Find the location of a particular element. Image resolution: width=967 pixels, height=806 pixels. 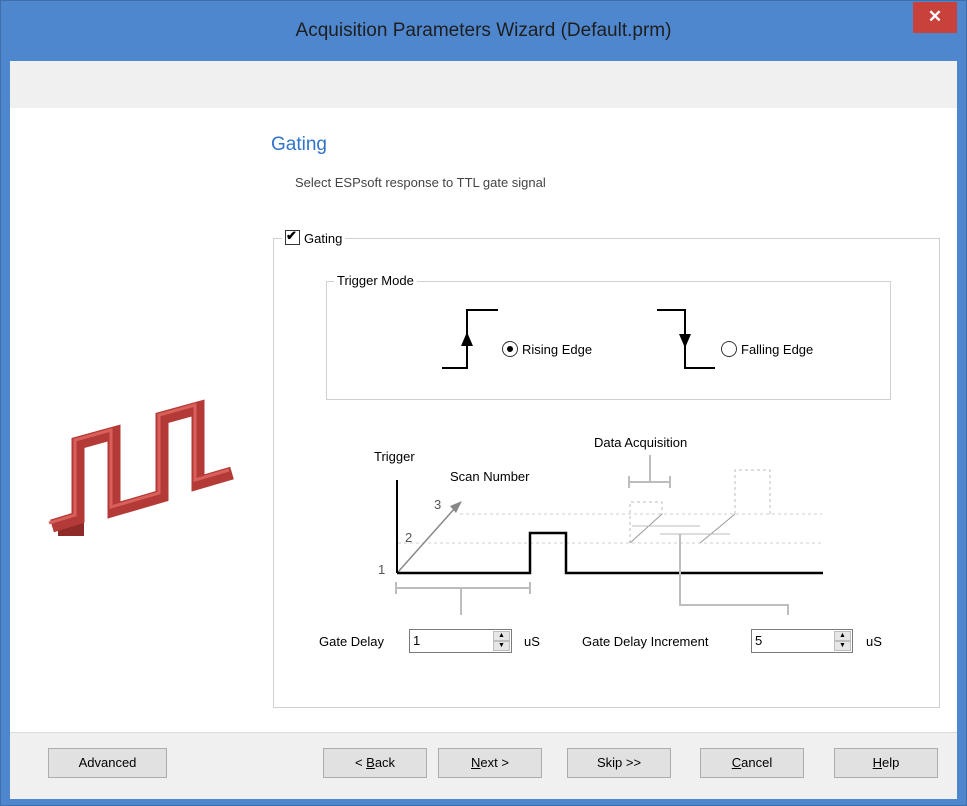

checkmark-icon: ✔ is located at coordinates (291, 235).